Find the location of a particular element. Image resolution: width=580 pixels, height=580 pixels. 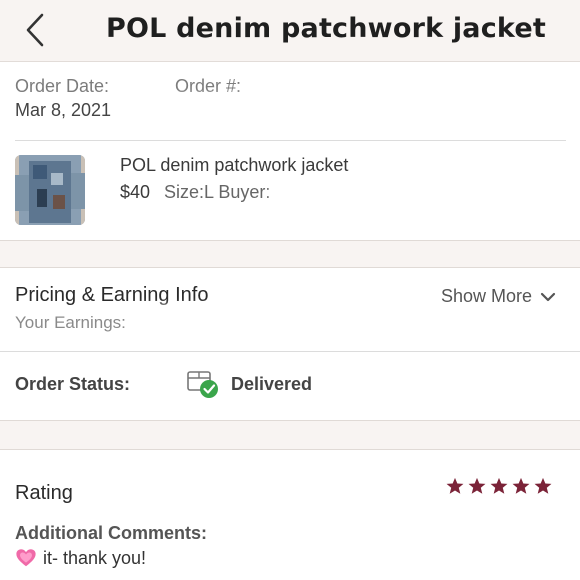

order-status-label: Order Status: is located at coordinates (73, 384).